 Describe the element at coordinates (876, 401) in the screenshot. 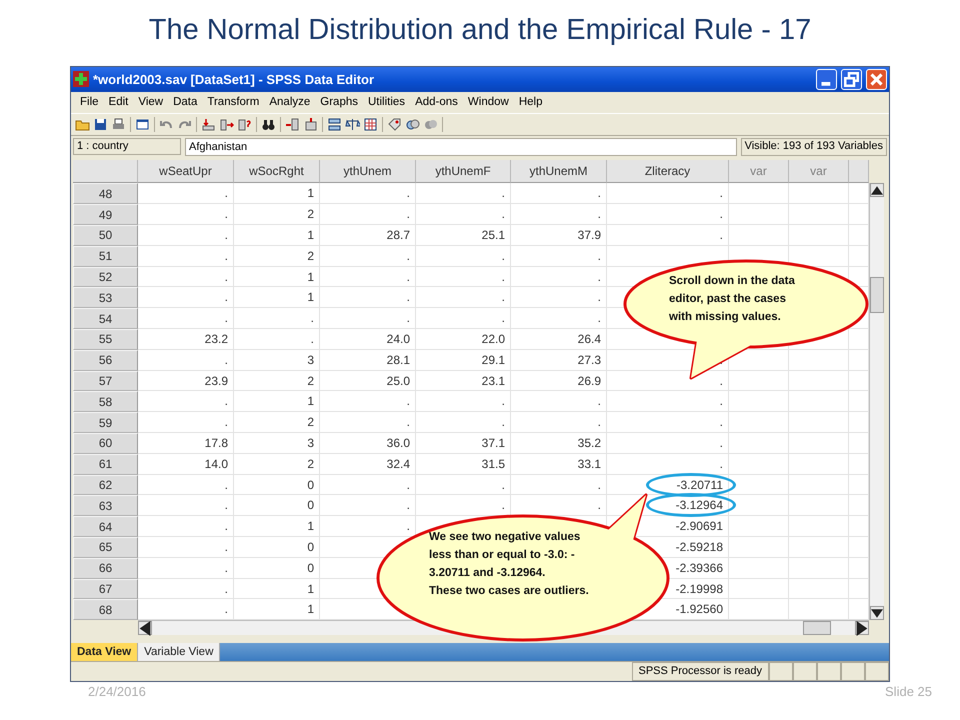

I see `vertical-scrollbar` at that location.